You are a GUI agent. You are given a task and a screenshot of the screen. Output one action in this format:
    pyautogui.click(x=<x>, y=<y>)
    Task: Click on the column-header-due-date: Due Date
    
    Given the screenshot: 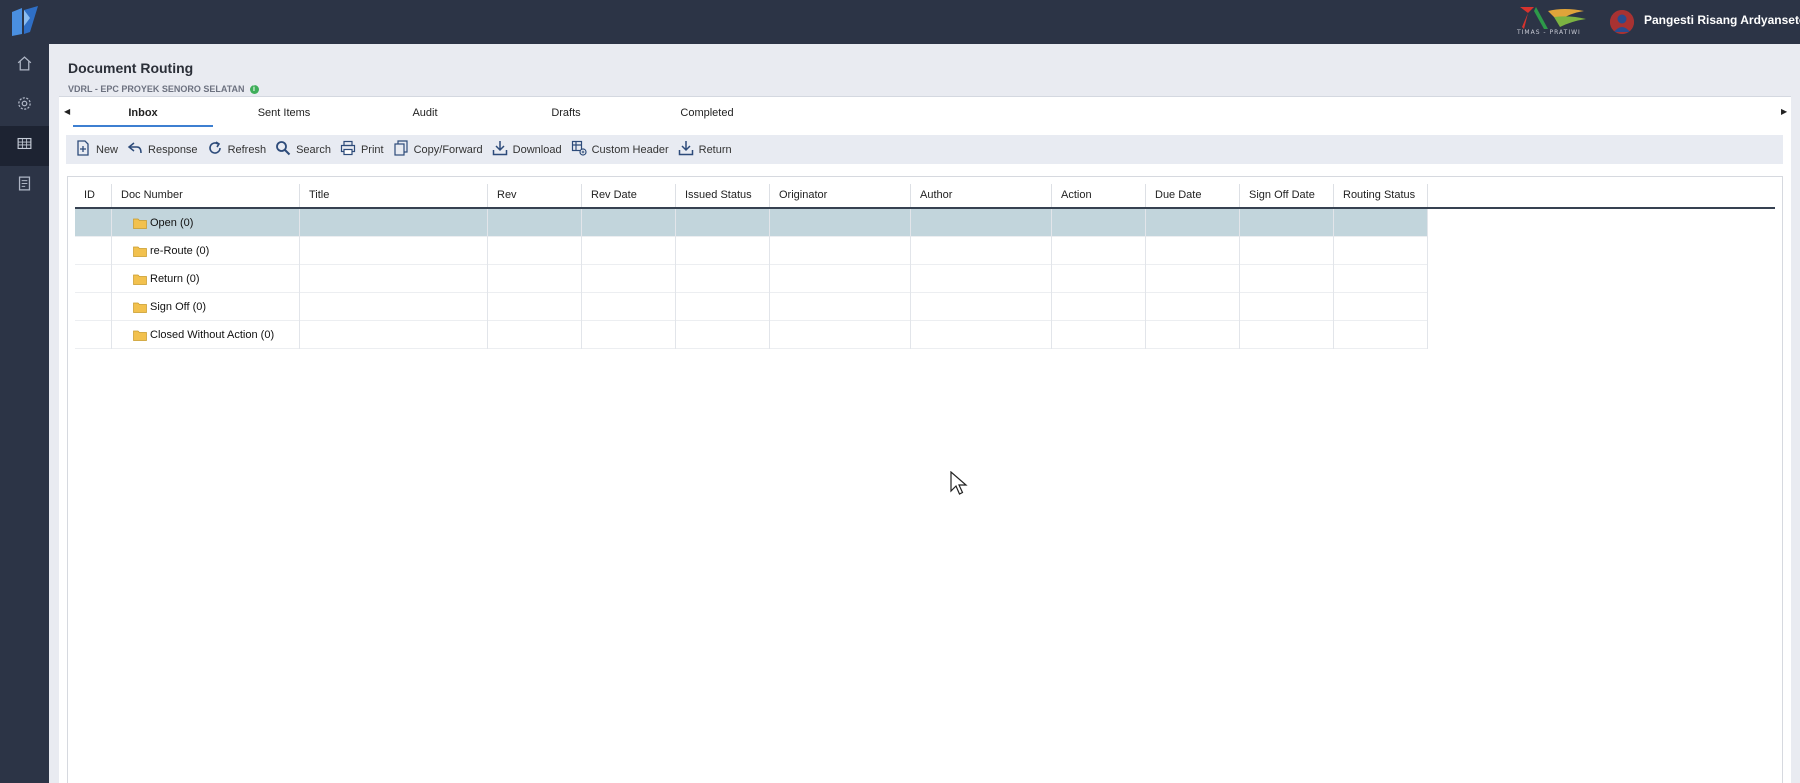 What is the action you would take?
    pyautogui.click(x=1193, y=195)
    